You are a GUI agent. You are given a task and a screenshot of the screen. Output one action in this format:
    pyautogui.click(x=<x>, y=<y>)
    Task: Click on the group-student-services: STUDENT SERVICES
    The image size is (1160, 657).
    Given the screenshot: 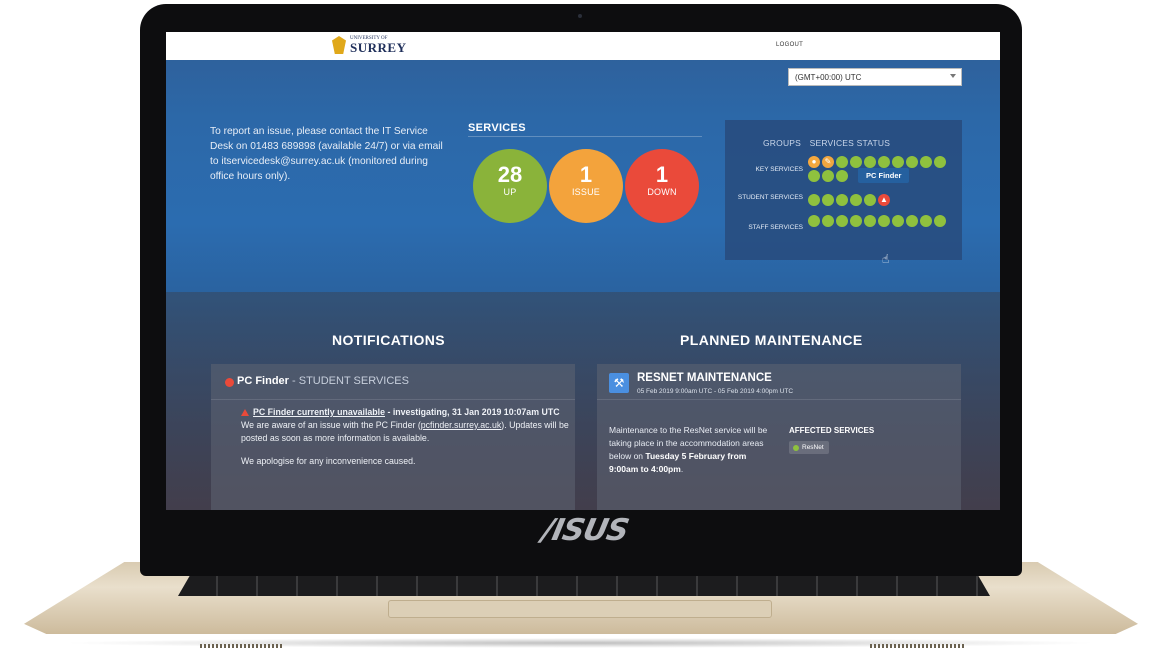 What is the action you would take?
    pyautogui.click(x=770, y=197)
    